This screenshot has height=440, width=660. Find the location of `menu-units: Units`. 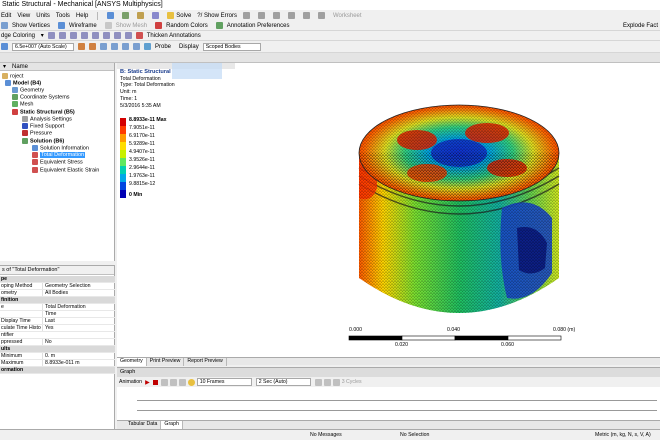

menu-units: Units is located at coordinates (43, 16).